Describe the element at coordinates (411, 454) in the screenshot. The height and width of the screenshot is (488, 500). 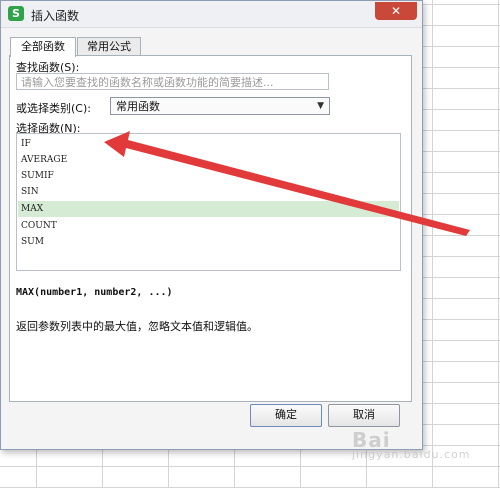
I see `watermark-subtext: jingyan.baidu.com` at that location.